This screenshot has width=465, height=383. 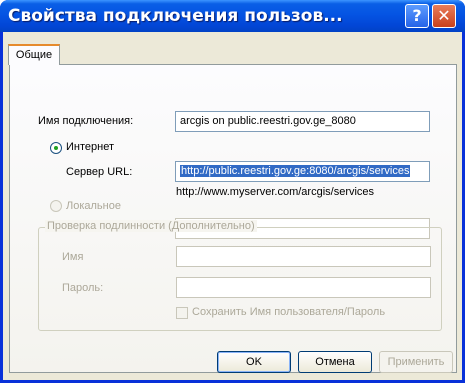 I want to click on auth-name-input, so click(x=303, y=256).